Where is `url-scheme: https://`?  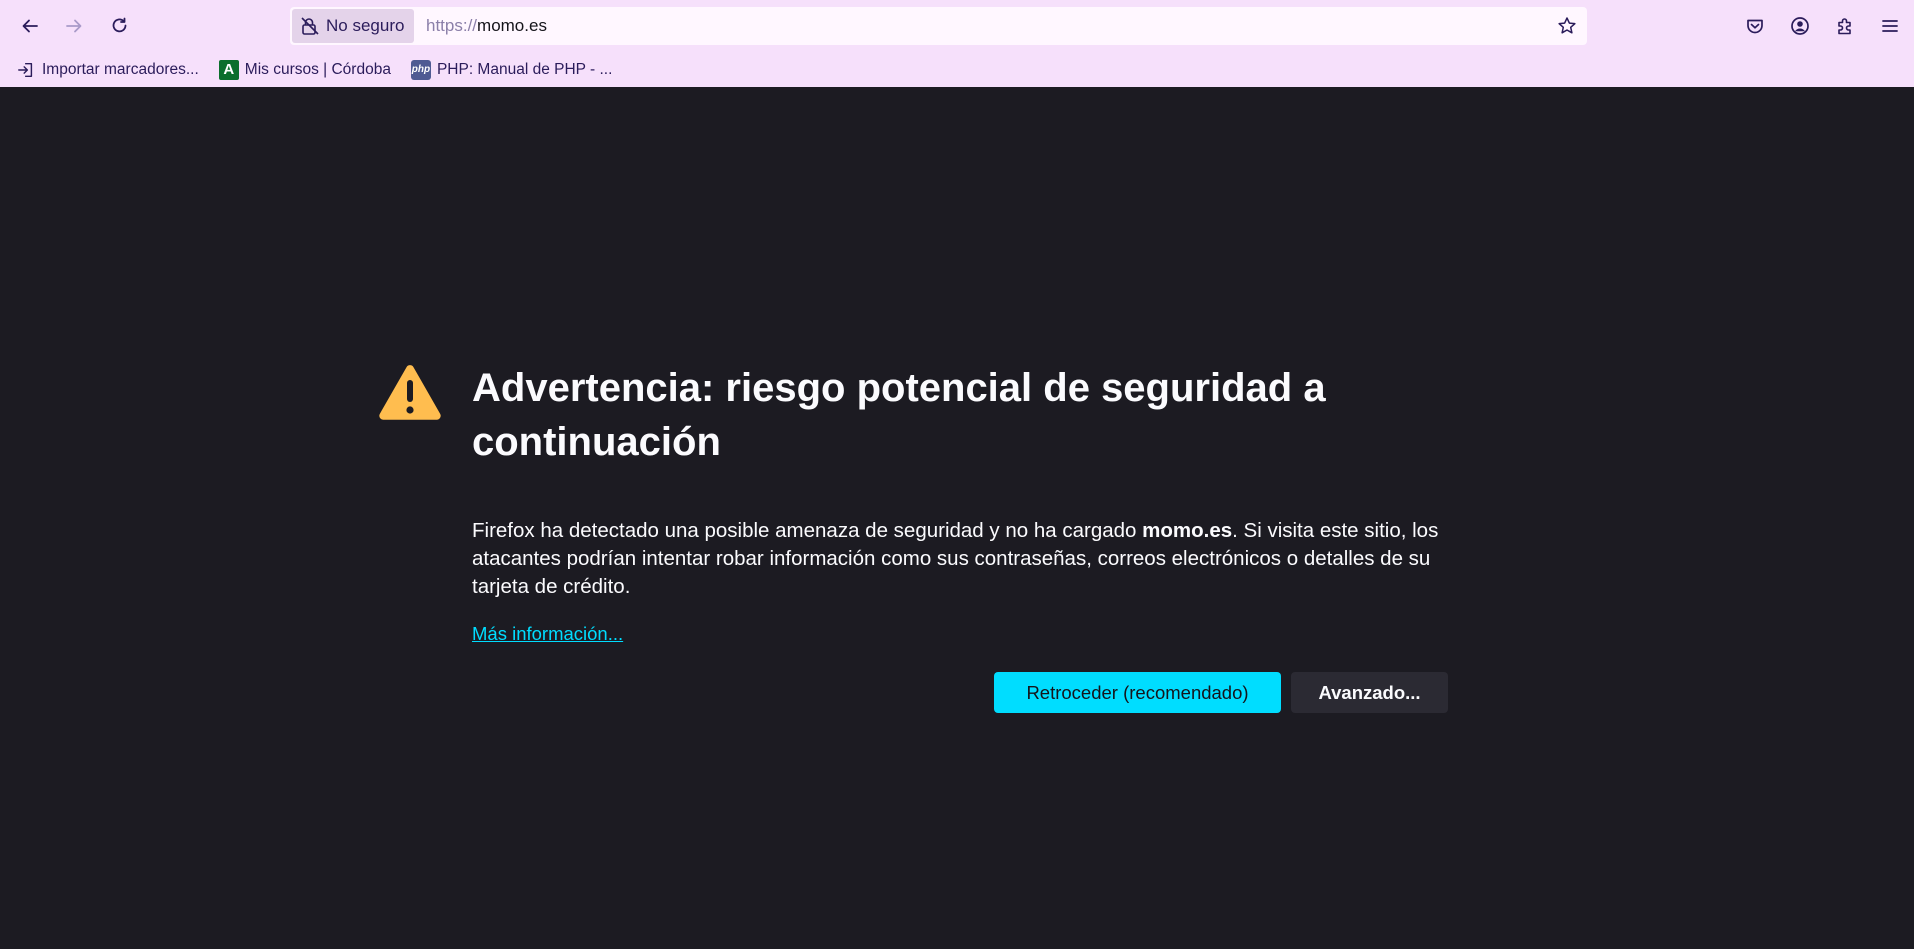
url-scheme: https:// is located at coordinates (452, 25).